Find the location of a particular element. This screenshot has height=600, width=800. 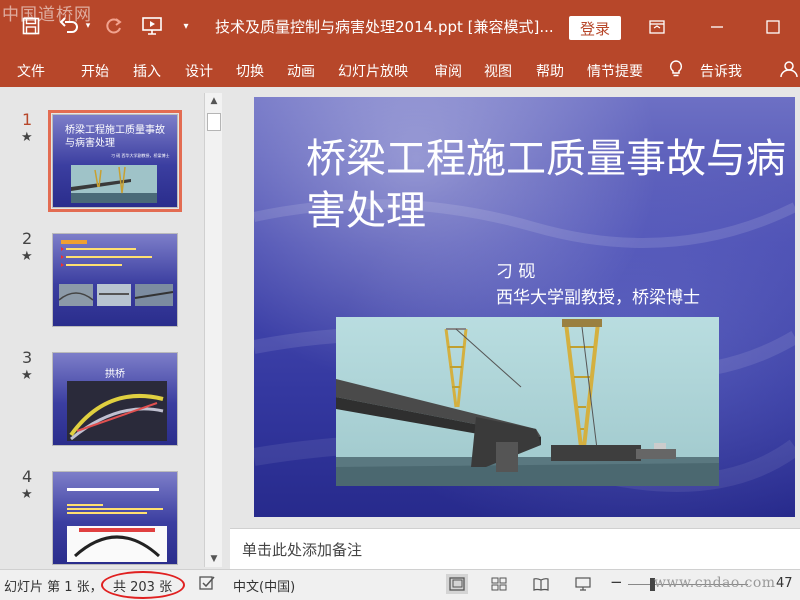

customize-toolbar-icon: ▾ is located at coordinates (186, 26).